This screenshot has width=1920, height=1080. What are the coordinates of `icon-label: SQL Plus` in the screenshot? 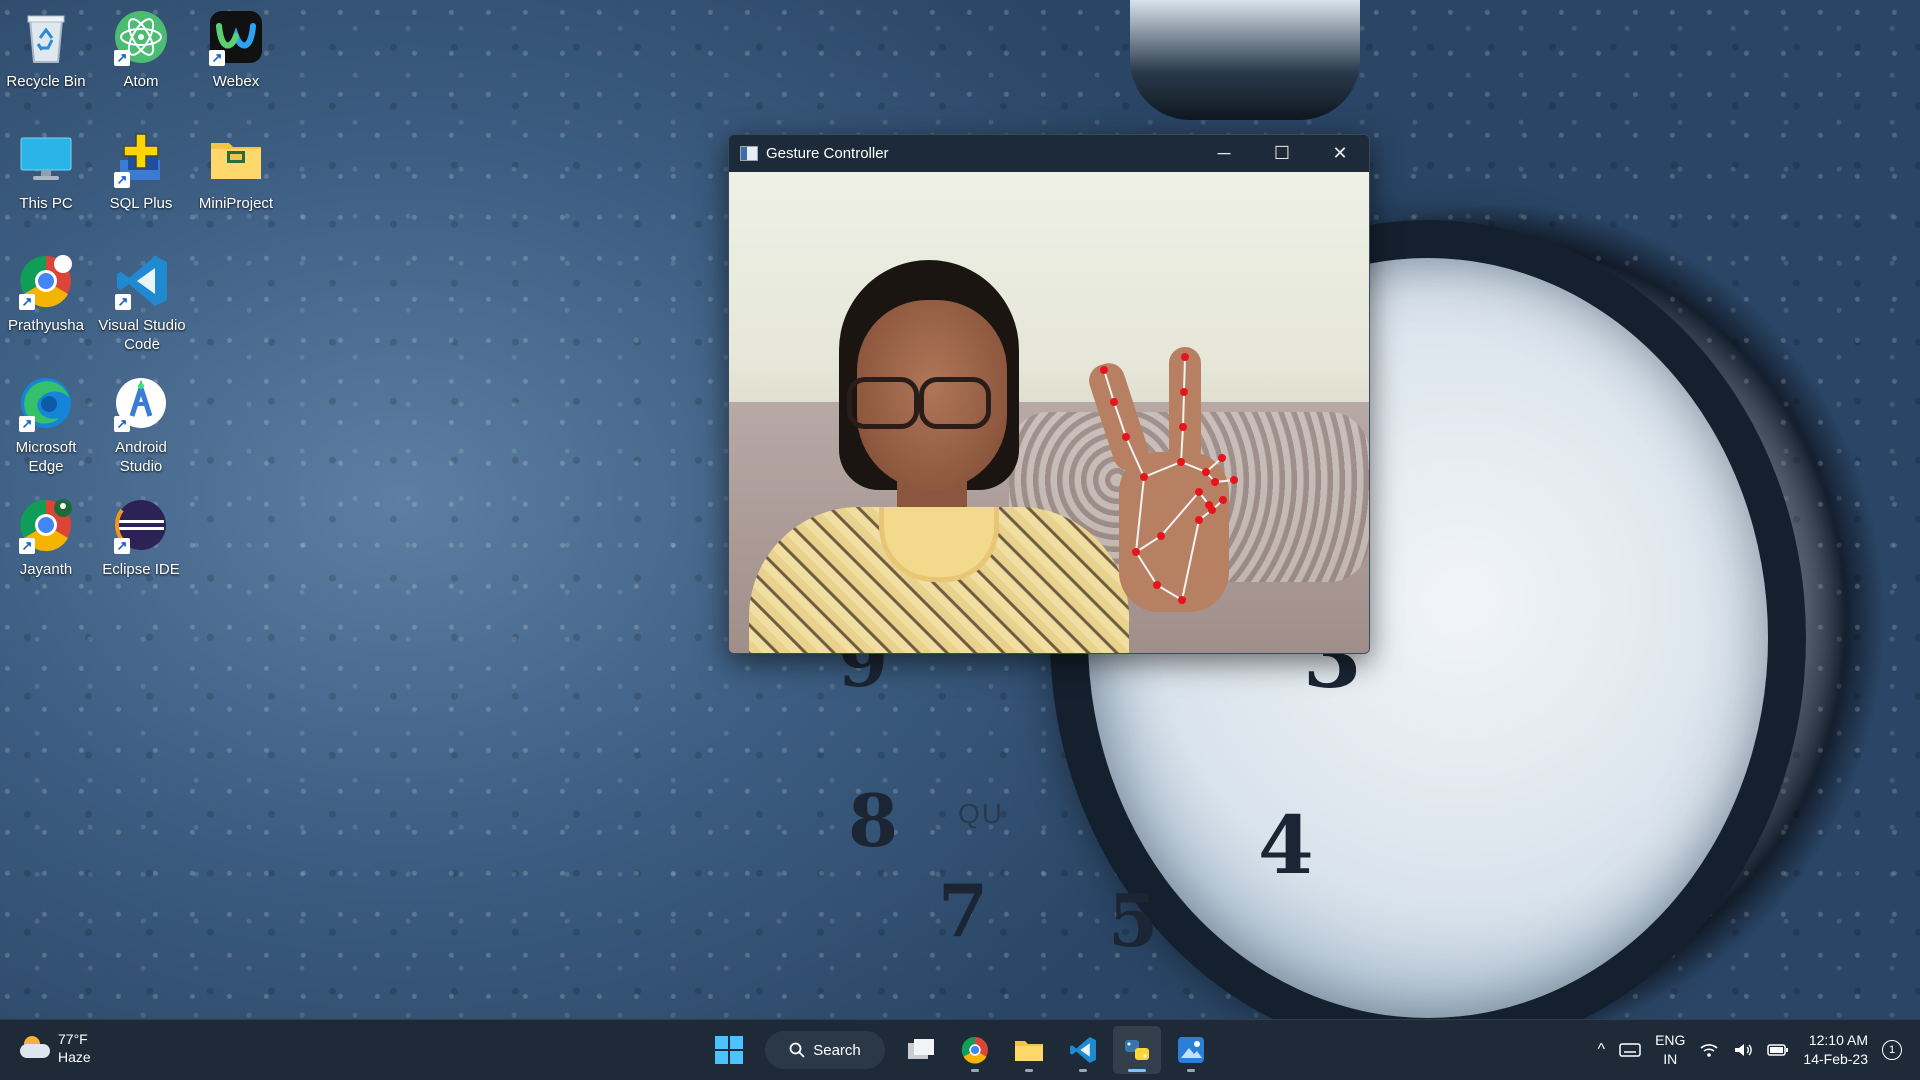 It's located at (141, 203).